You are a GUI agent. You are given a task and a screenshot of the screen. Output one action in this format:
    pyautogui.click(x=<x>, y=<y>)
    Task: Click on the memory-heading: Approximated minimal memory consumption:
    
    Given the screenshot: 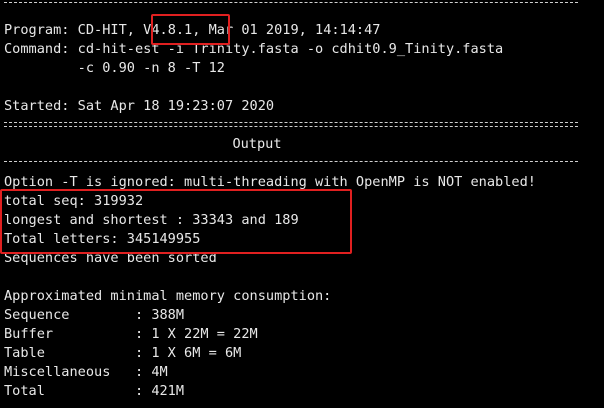 What is the action you would take?
    pyautogui.click(x=168, y=296)
    